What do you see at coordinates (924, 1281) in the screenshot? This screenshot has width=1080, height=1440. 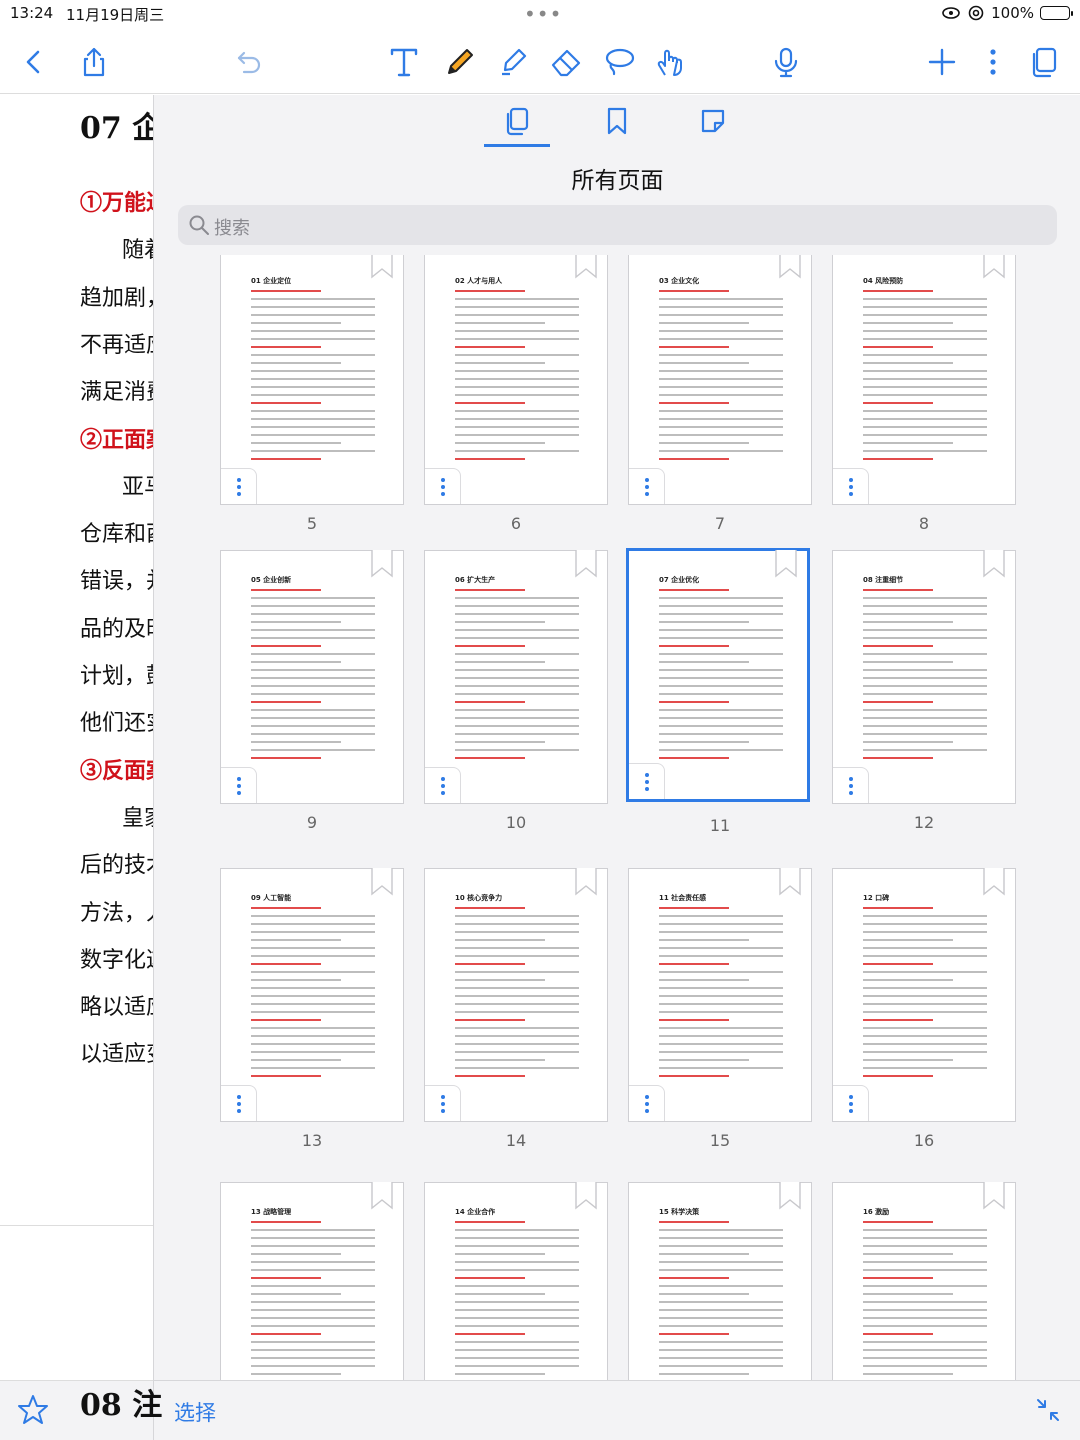 I see `page-thumbnail: 16 激励` at bounding box center [924, 1281].